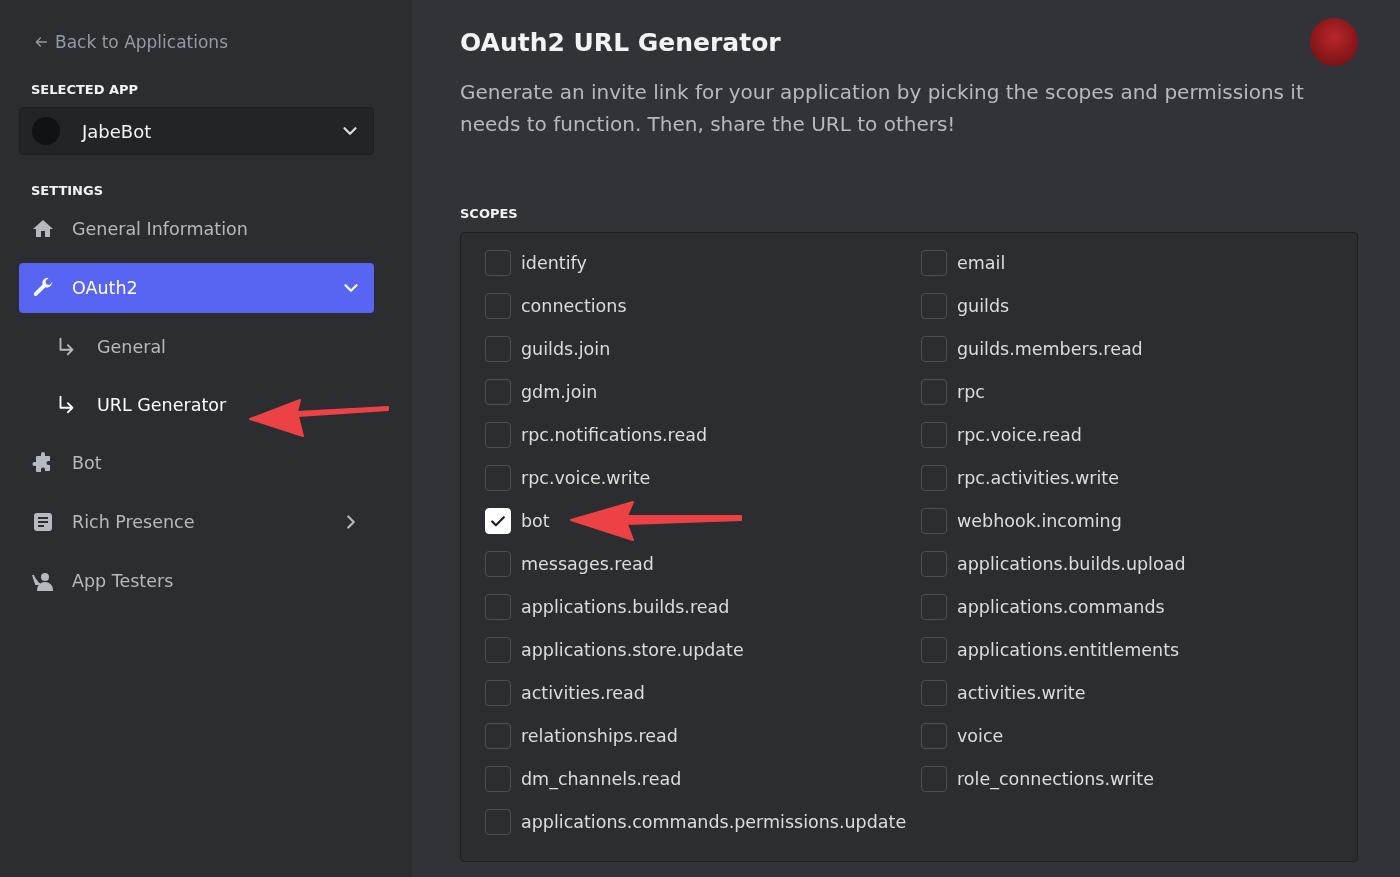 This screenshot has height=877, width=1400. What do you see at coordinates (614, 649) in the screenshot?
I see `scope-option: applications.store.update` at bounding box center [614, 649].